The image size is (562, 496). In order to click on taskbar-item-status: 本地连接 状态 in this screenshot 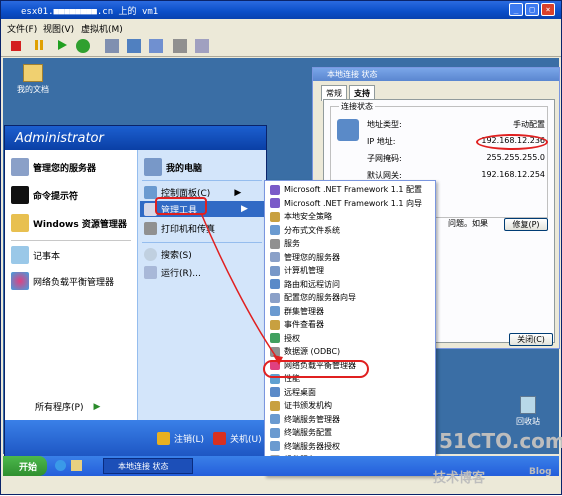, I will do `click(148, 466)`.